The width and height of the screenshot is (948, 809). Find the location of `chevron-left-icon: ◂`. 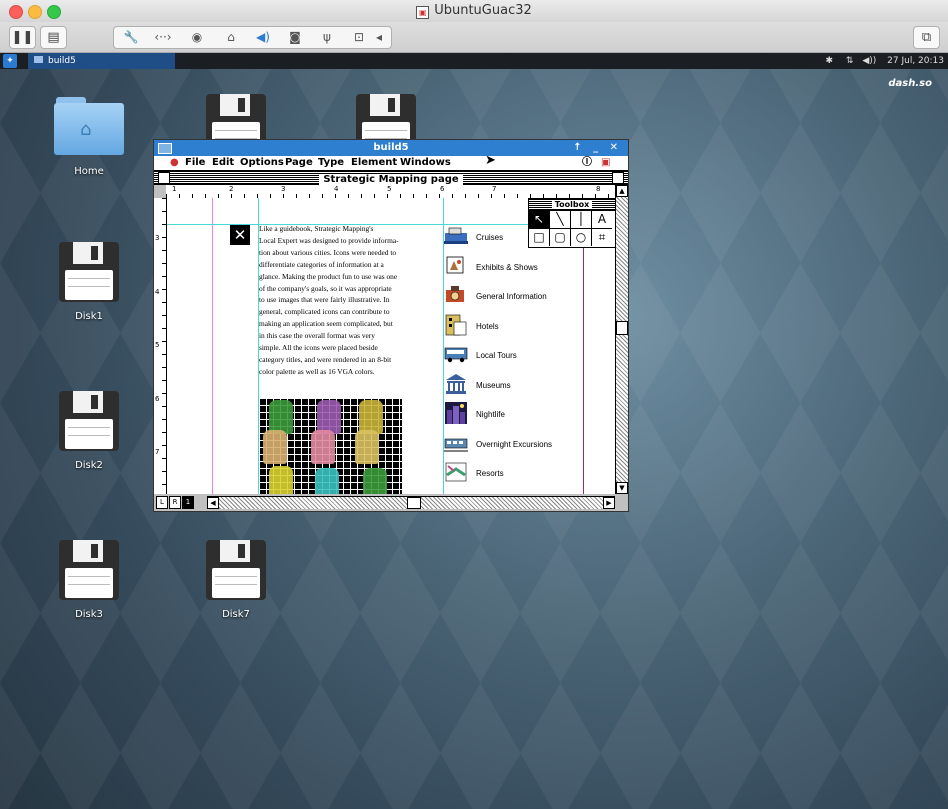

chevron-left-icon: ◂ is located at coordinates (379, 37).